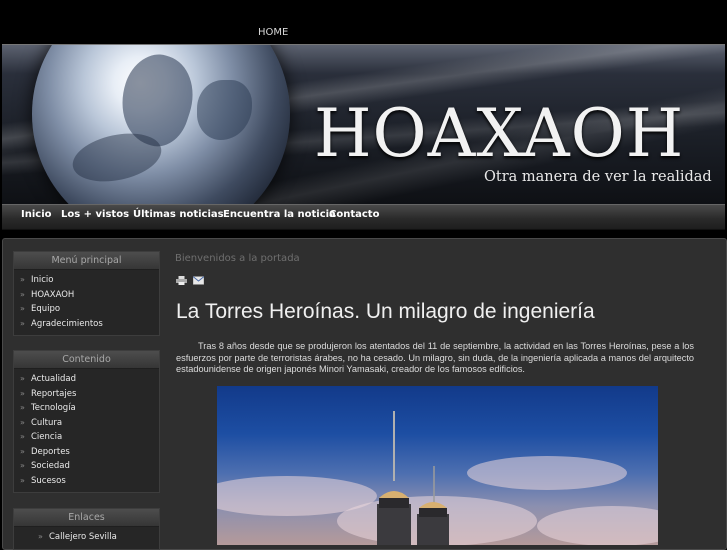  What do you see at coordinates (86, 280) in the screenshot?
I see `menu-item-inicio: Inicio` at bounding box center [86, 280].